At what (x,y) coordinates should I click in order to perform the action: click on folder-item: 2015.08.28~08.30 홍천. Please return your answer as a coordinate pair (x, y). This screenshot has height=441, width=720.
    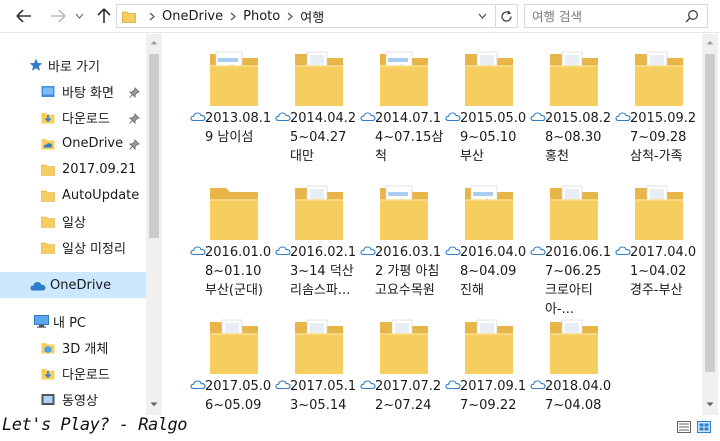
    Looking at the image, I should click on (573, 113).